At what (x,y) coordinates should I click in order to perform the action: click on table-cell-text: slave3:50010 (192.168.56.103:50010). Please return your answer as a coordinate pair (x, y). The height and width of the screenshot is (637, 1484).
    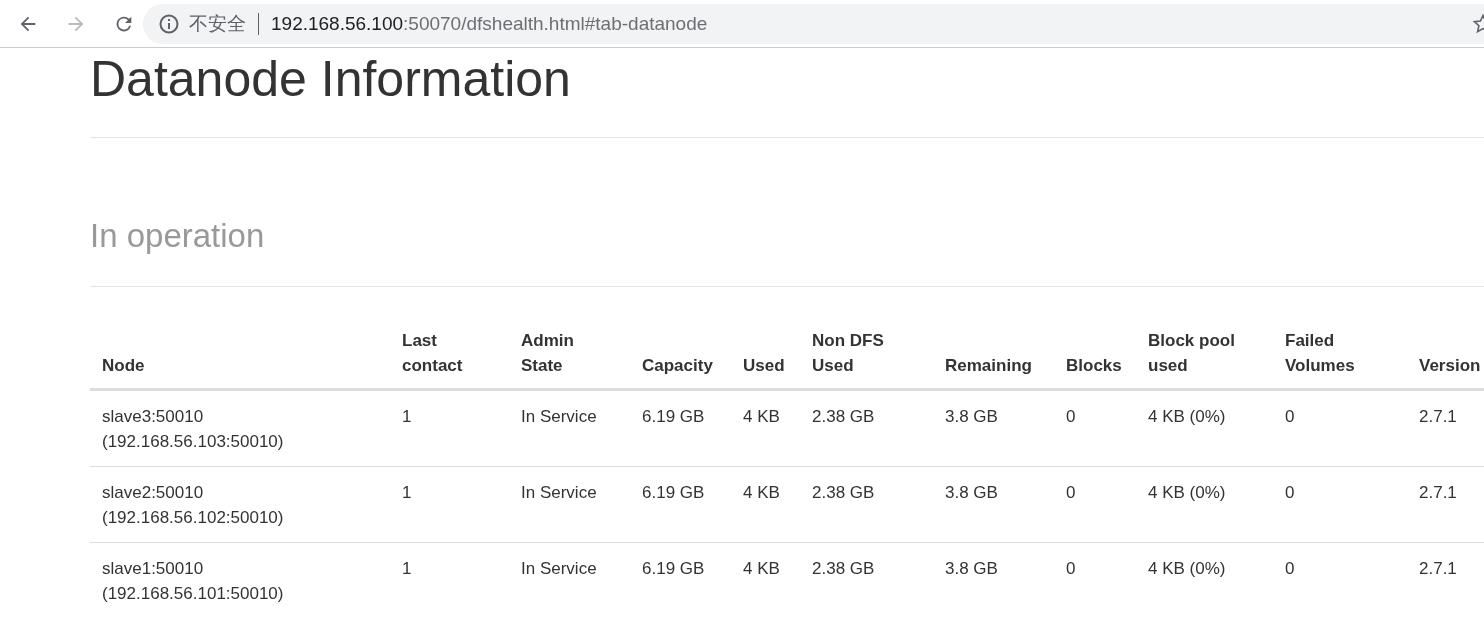
    Looking at the image, I should click on (193, 429).